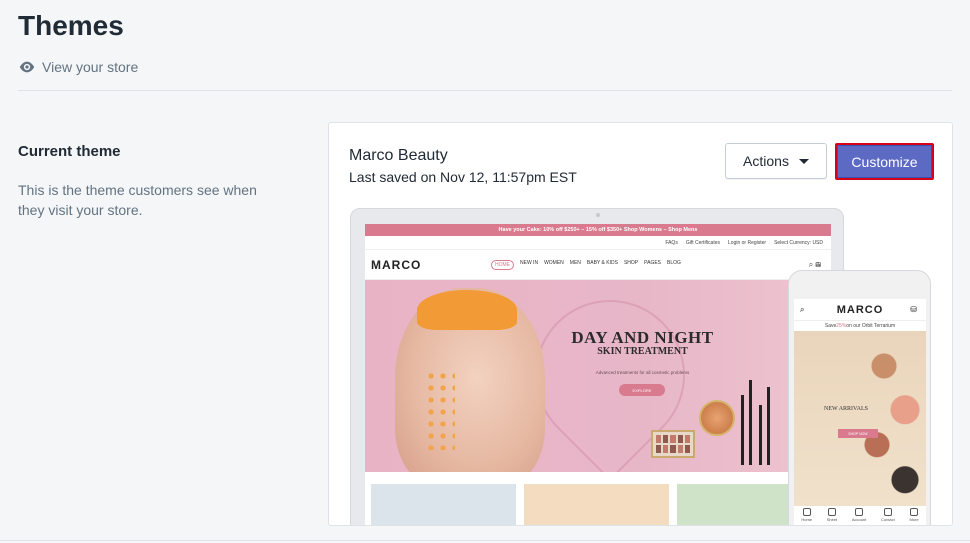 The image size is (970, 543). I want to click on caret-down-icon, so click(803, 161).